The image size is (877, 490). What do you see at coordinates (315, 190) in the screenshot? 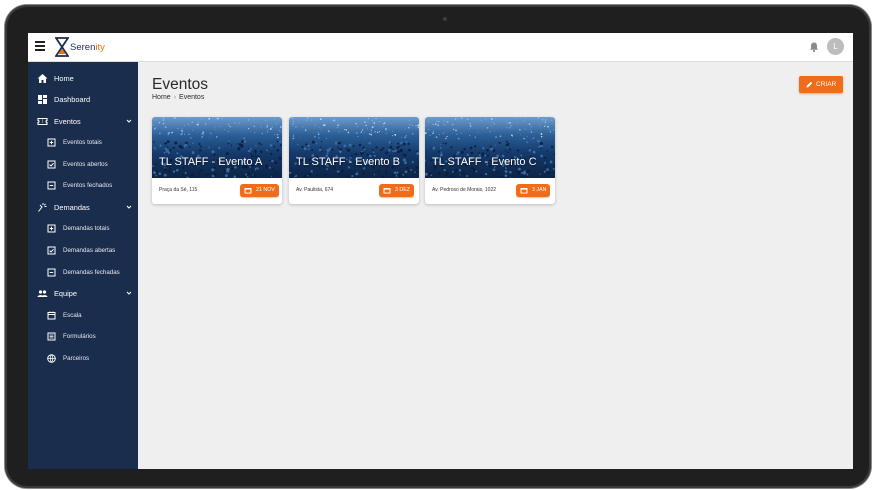
I see `event-card-address: Av. Paulista, 674` at bounding box center [315, 190].